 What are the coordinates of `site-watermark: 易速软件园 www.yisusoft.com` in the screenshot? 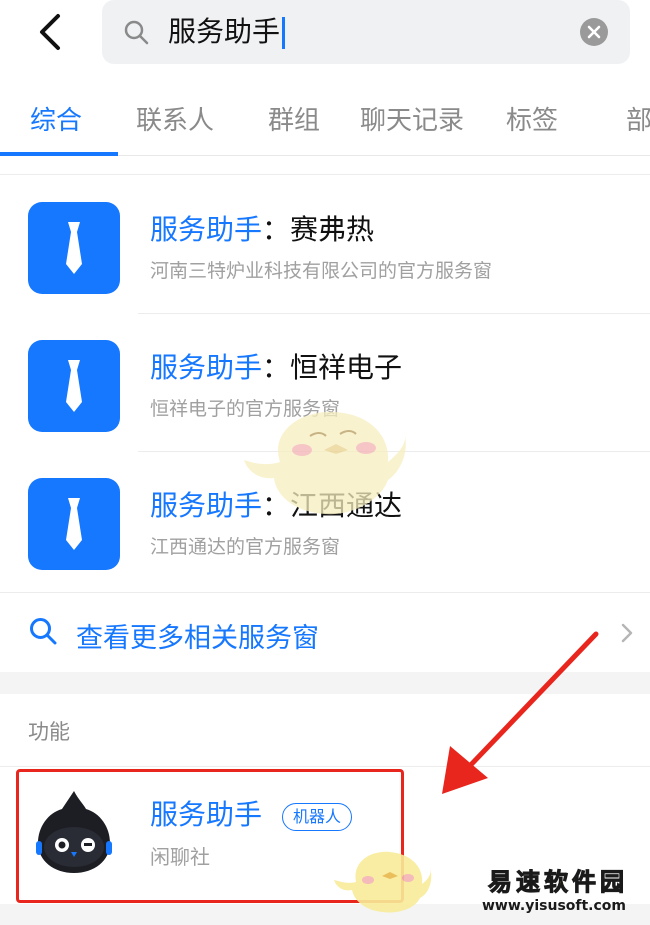 It's located at (561, 890).